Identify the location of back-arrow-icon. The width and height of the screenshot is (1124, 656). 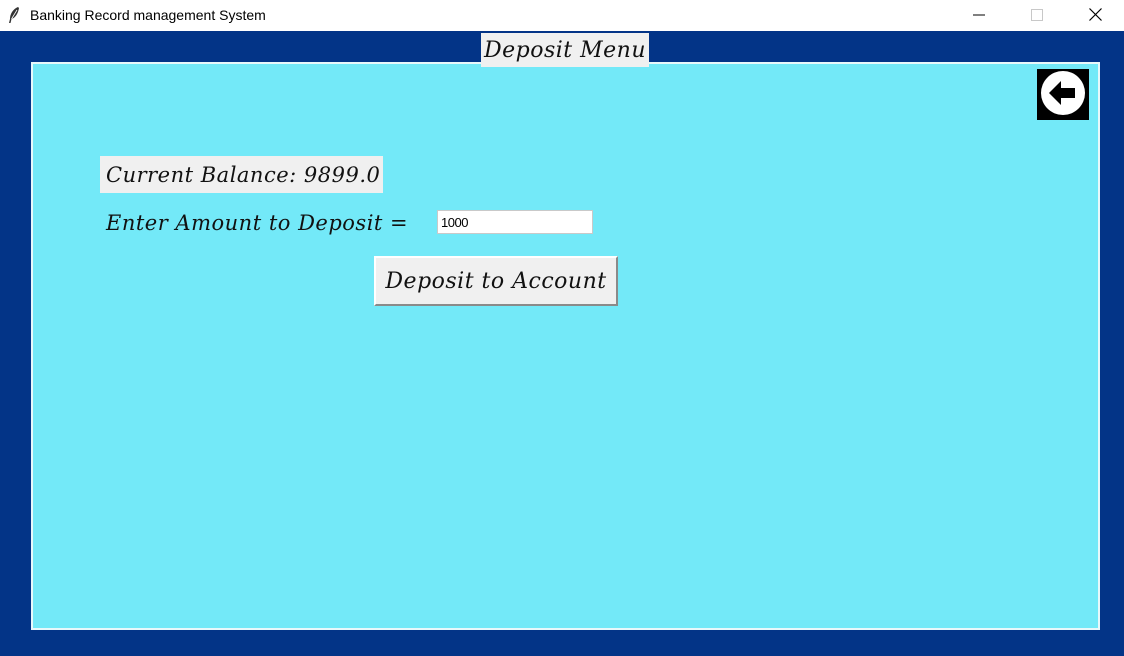
(1063, 95).